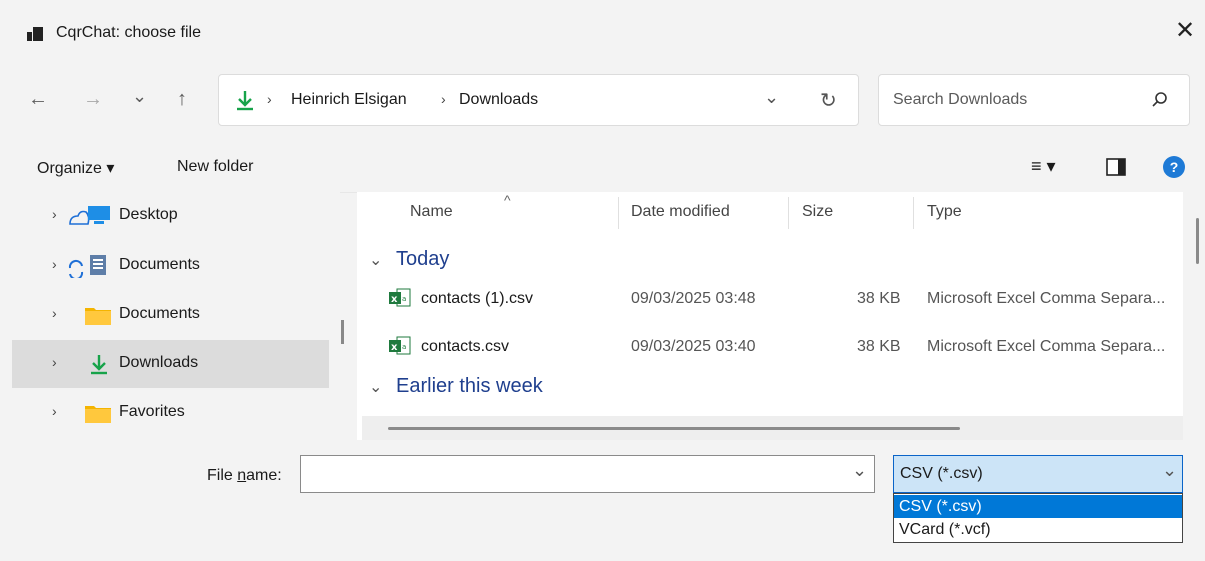 This screenshot has width=1205, height=561. What do you see at coordinates (680, 212) in the screenshot?
I see `column-header-date: Date modified` at bounding box center [680, 212].